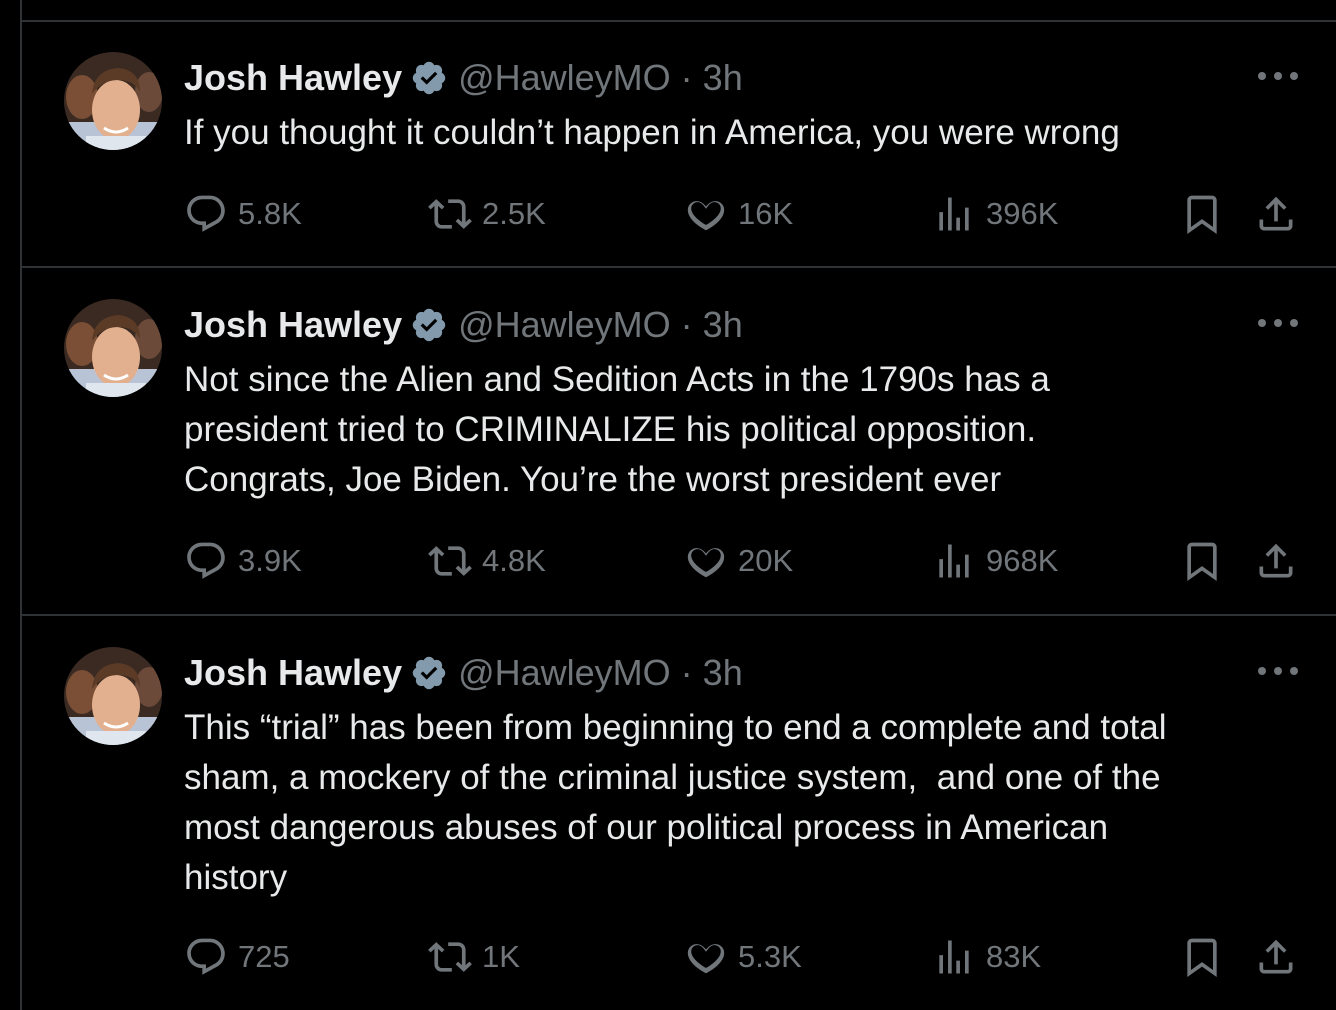  What do you see at coordinates (501, 956) in the screenshot?
I see `retweet-count: 1K` at bounding box center [501, 956].